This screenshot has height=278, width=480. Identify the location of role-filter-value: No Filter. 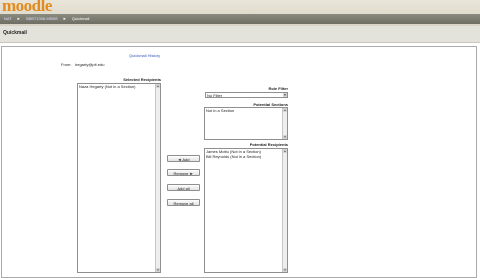
(215, 95).